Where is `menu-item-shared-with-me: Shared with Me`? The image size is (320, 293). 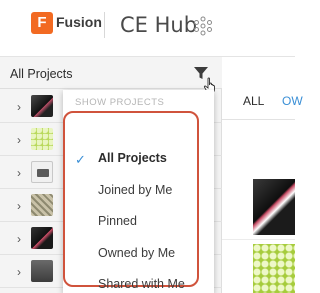 menu-item-shared-with-me: Shared with Me is located at coordinates (141, 284).